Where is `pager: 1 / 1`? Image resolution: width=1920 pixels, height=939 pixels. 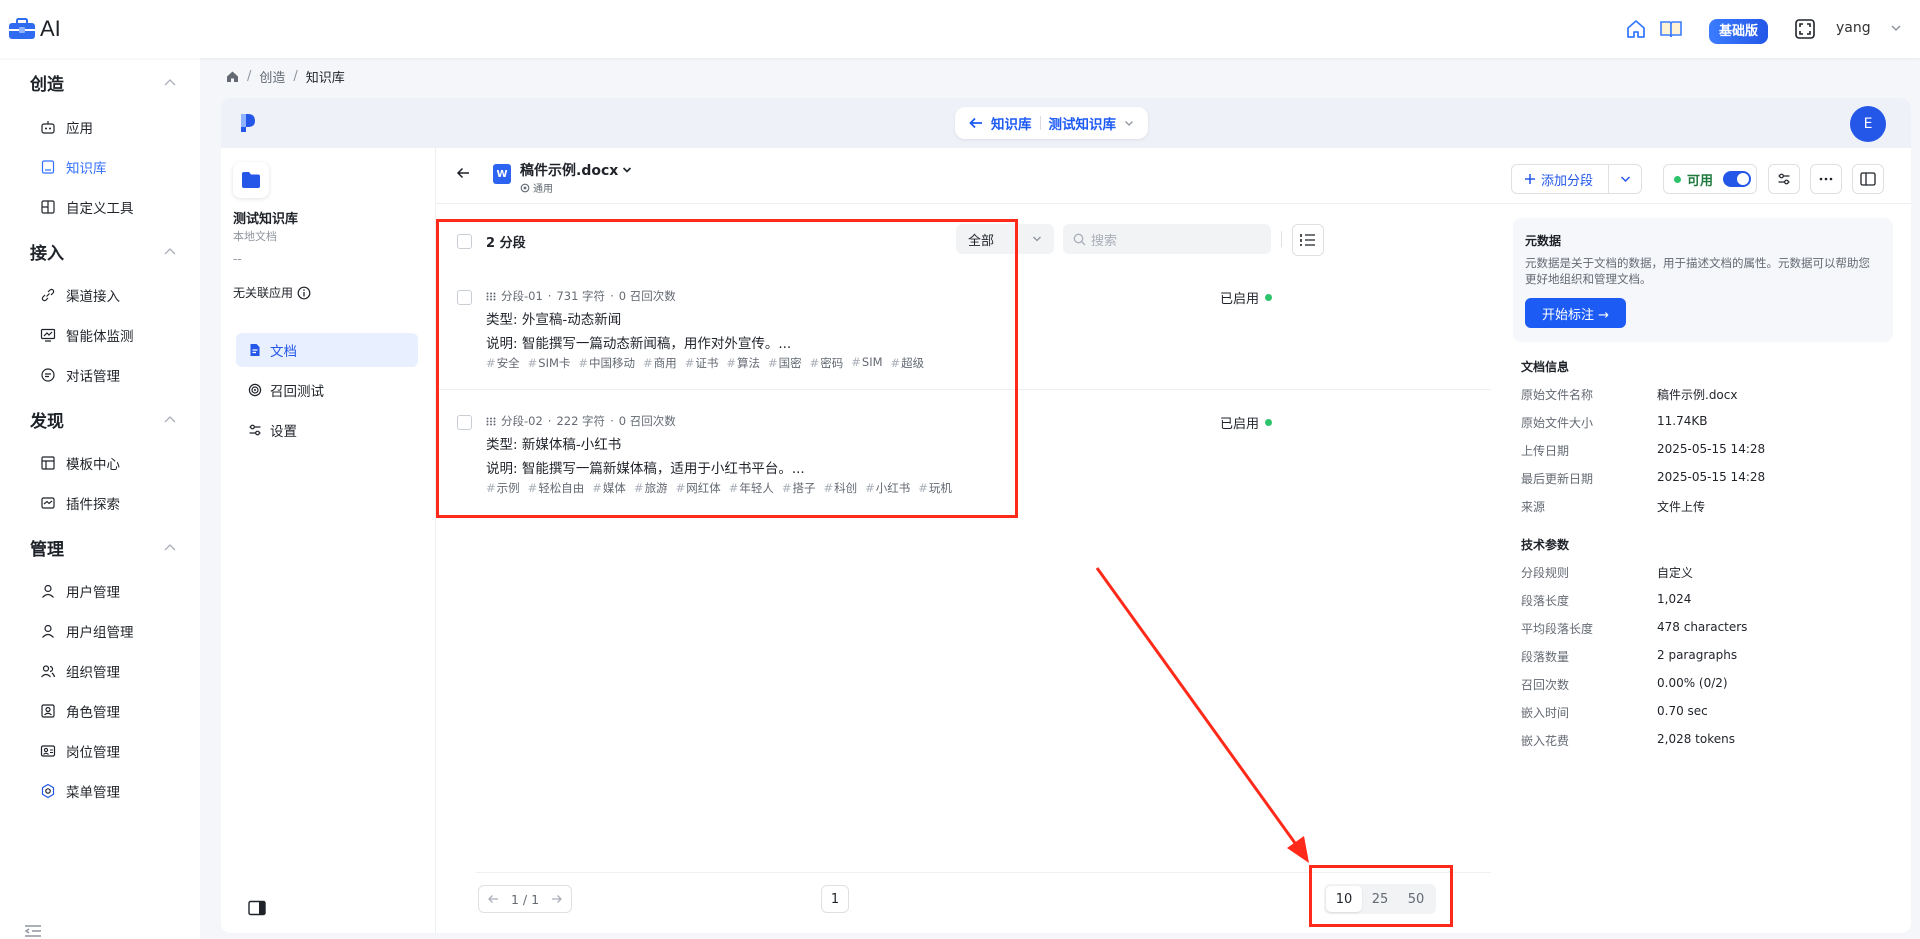 pager: 1 / 1 is located at coordinates (525, 899).